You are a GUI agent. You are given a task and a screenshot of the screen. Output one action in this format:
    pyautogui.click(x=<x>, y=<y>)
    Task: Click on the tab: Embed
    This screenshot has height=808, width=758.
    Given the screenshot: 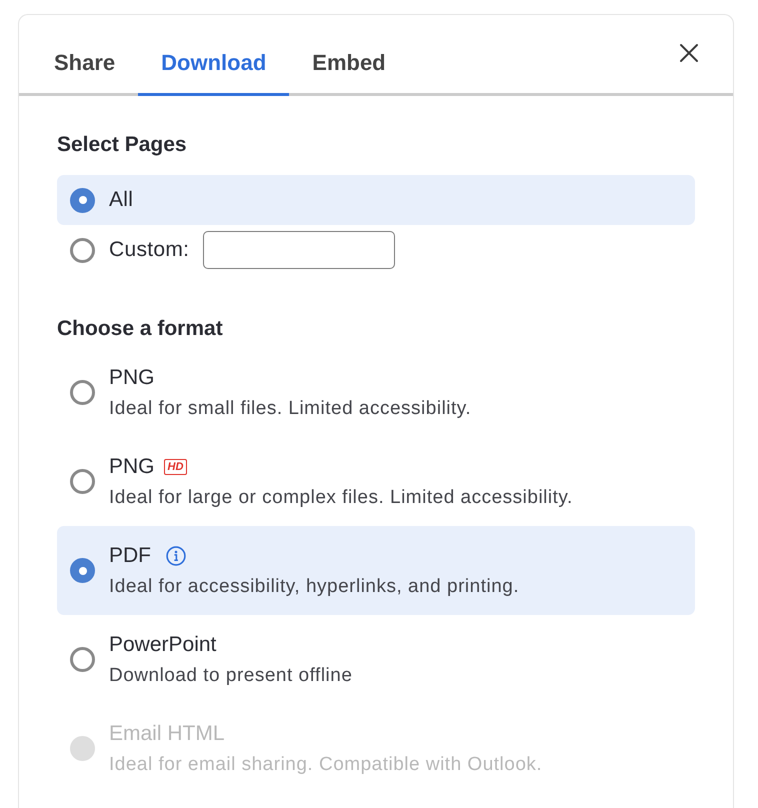 What is the action you would take?
    pyautogui.click(x=349, y=69)
    